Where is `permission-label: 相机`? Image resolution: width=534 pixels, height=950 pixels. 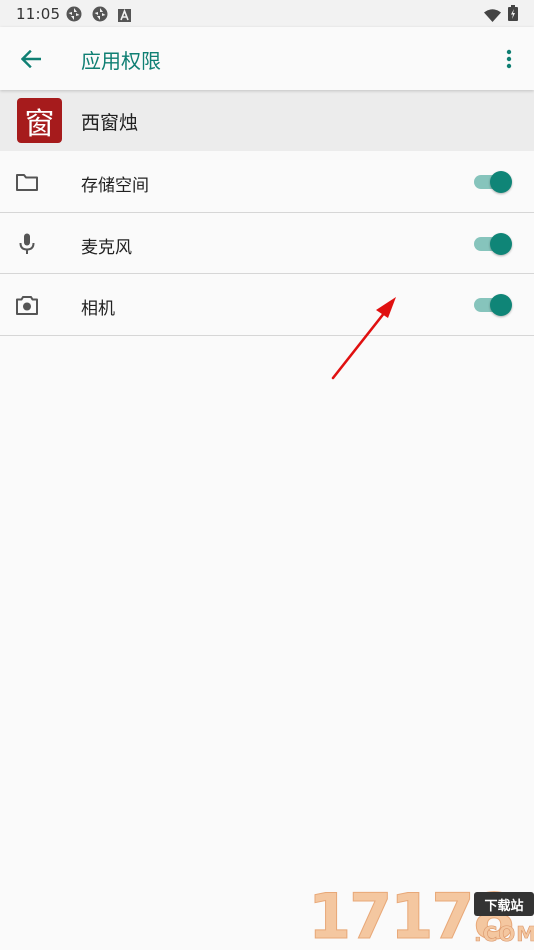
permission-label: 相机 is located at coordinates (98, 309).